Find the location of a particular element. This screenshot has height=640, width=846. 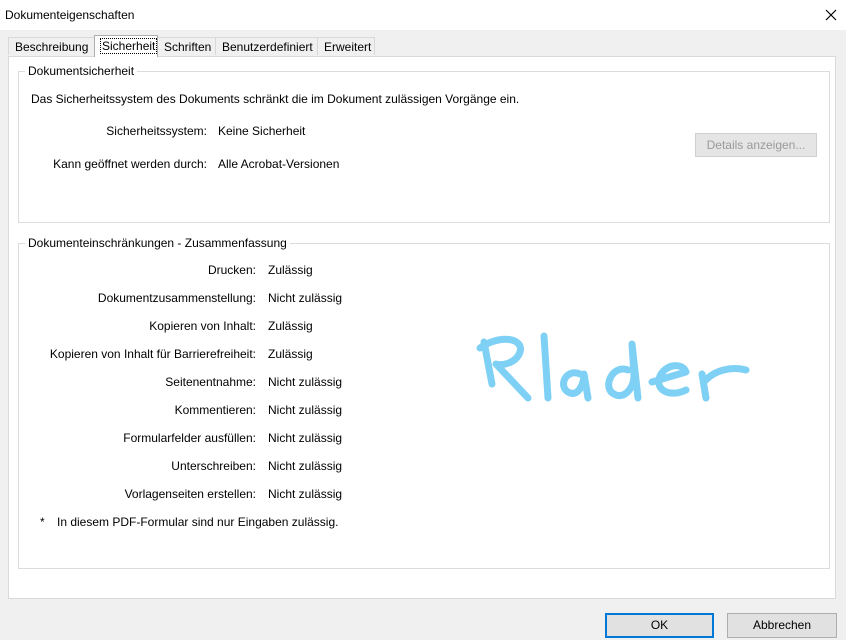

note-marker: * is located at coordinates (42, 522).